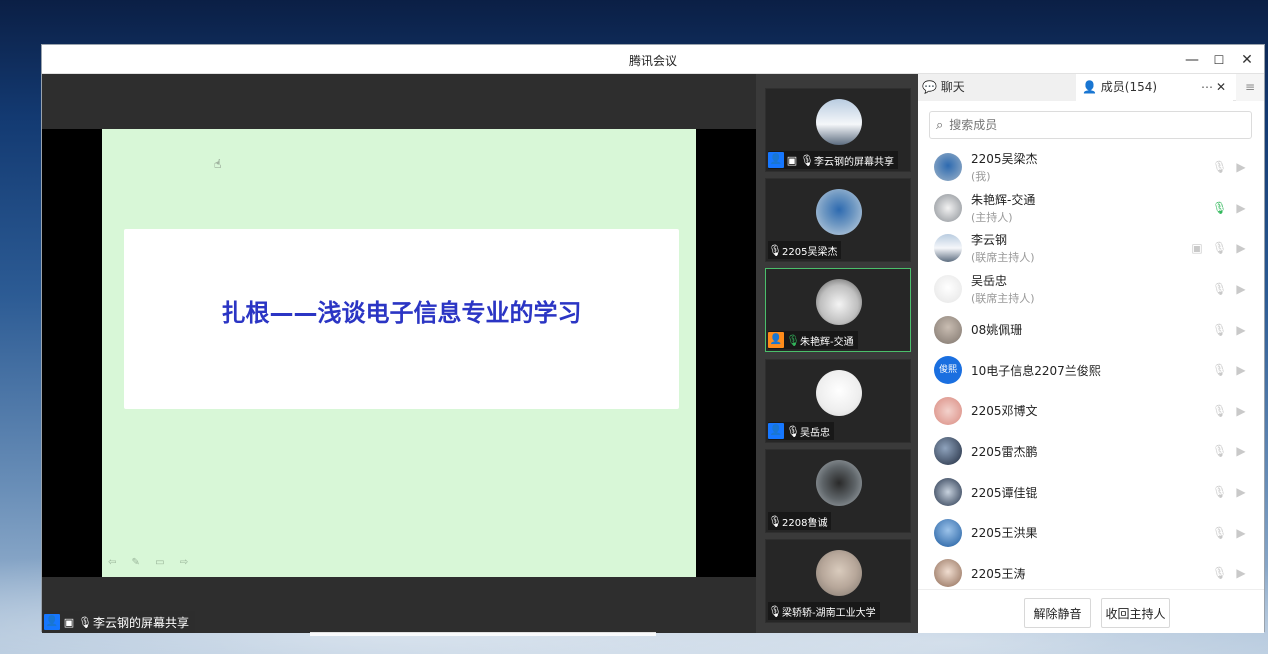 The height and width of the screenshot is (654, 1268). I want to click on tab-chat: 💬 聊天, so click(997, 87).